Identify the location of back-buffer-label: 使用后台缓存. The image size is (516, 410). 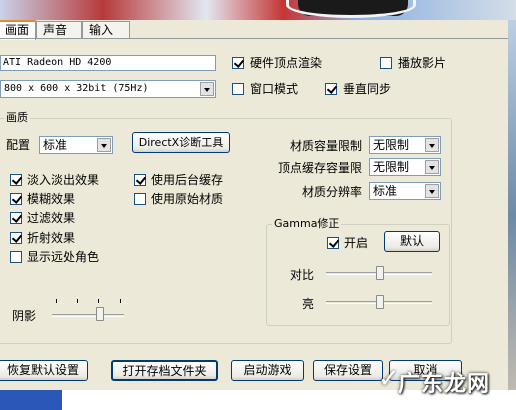
(187, 180).